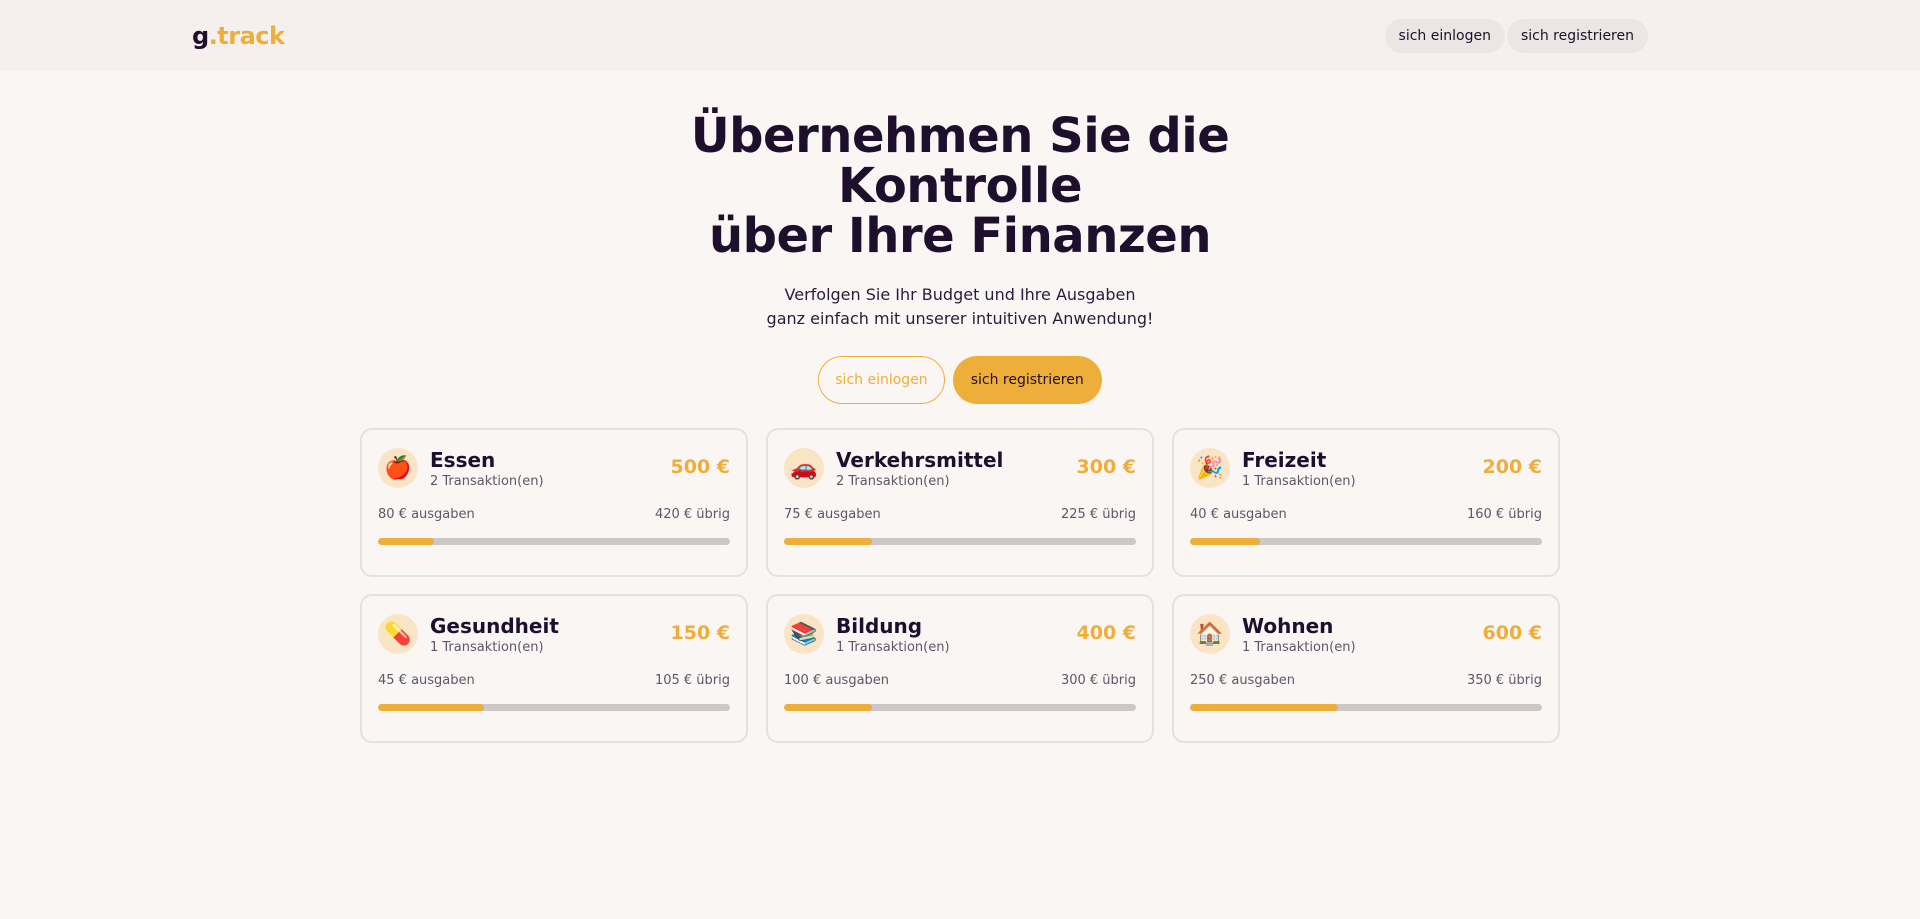 The image size is (1920, 919). What do you see at coordinates (426, 514) in the screenshot?
I see `spent-amount: 80 € ausgaben` at bounding box center [426, 514].